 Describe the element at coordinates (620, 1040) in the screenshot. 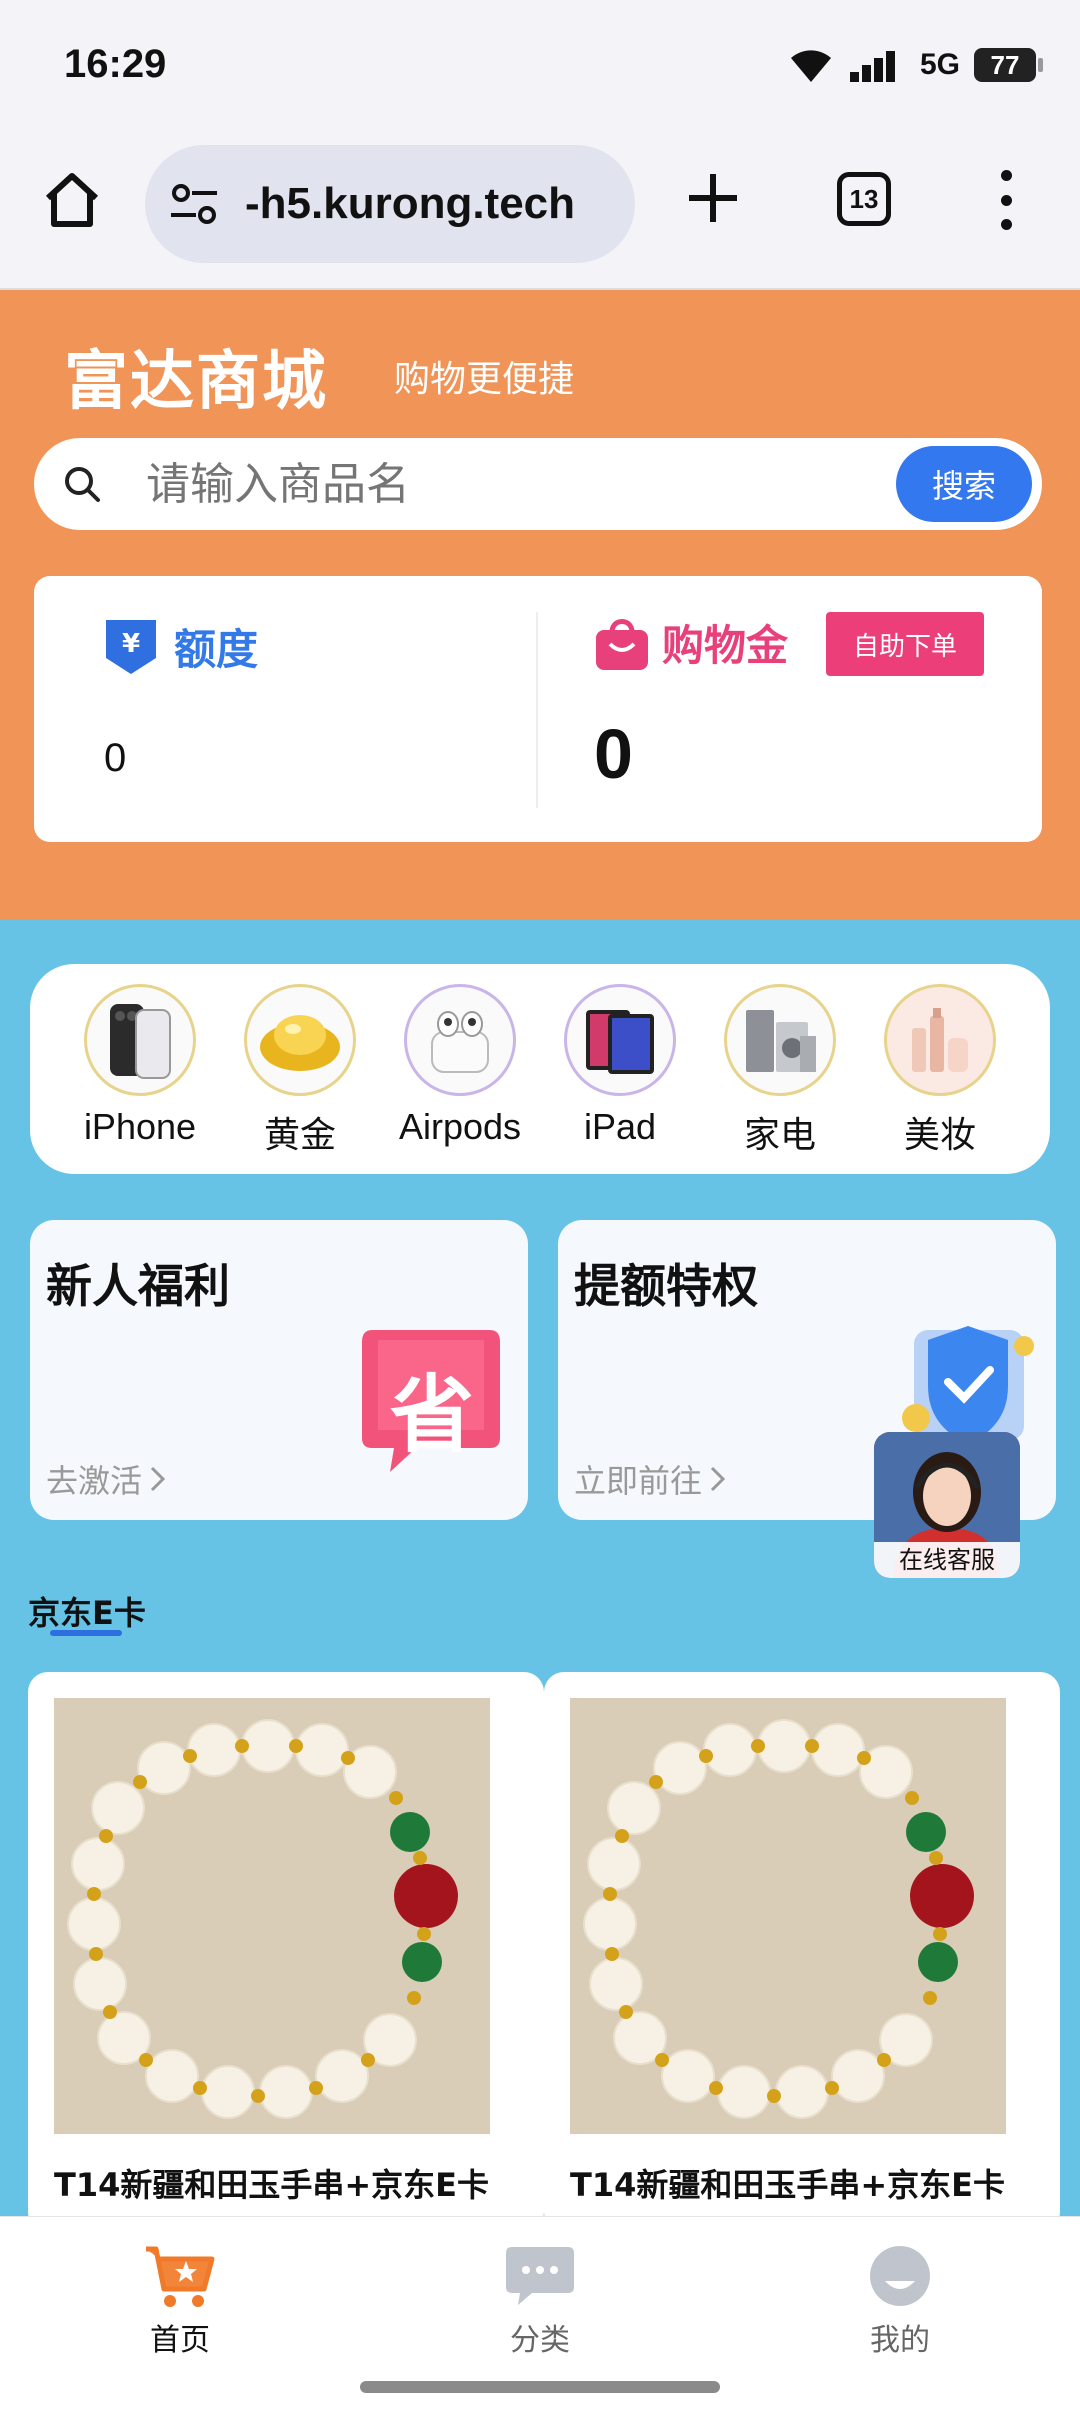

I see `ipad-icon` at that location.